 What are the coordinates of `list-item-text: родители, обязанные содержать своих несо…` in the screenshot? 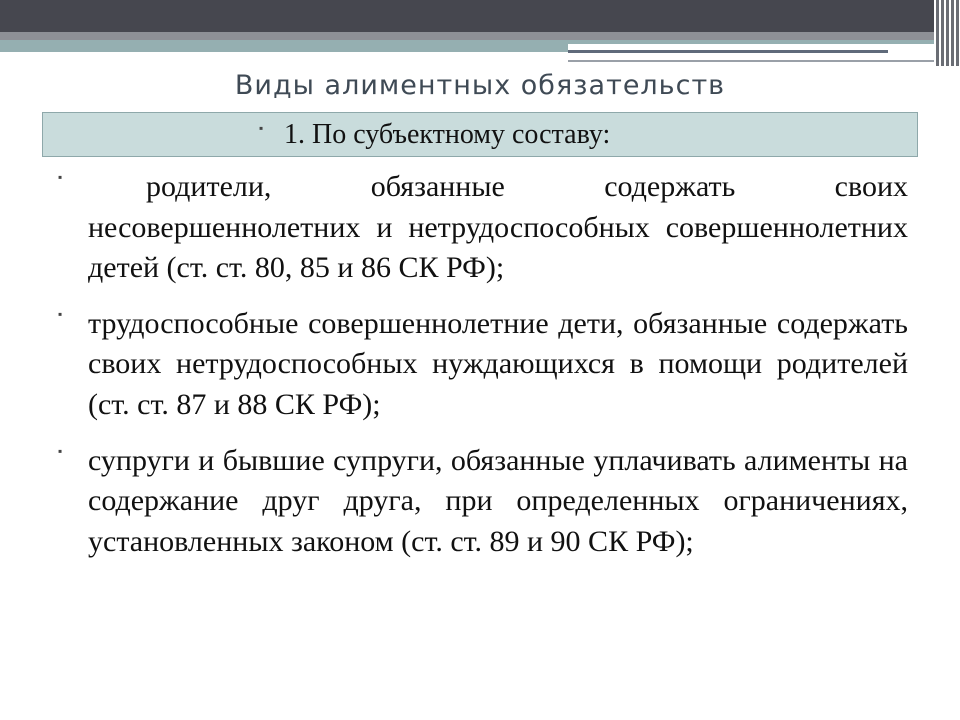 It's located at (498, 227).